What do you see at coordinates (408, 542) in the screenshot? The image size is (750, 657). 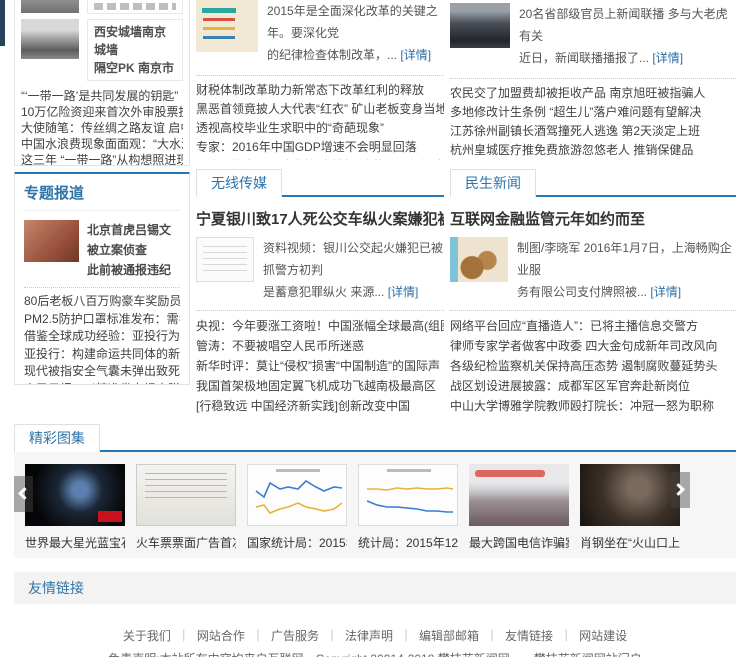 I see `gallery-caption: 统计局：2015年12月PP` at bounding box center [408, 542].